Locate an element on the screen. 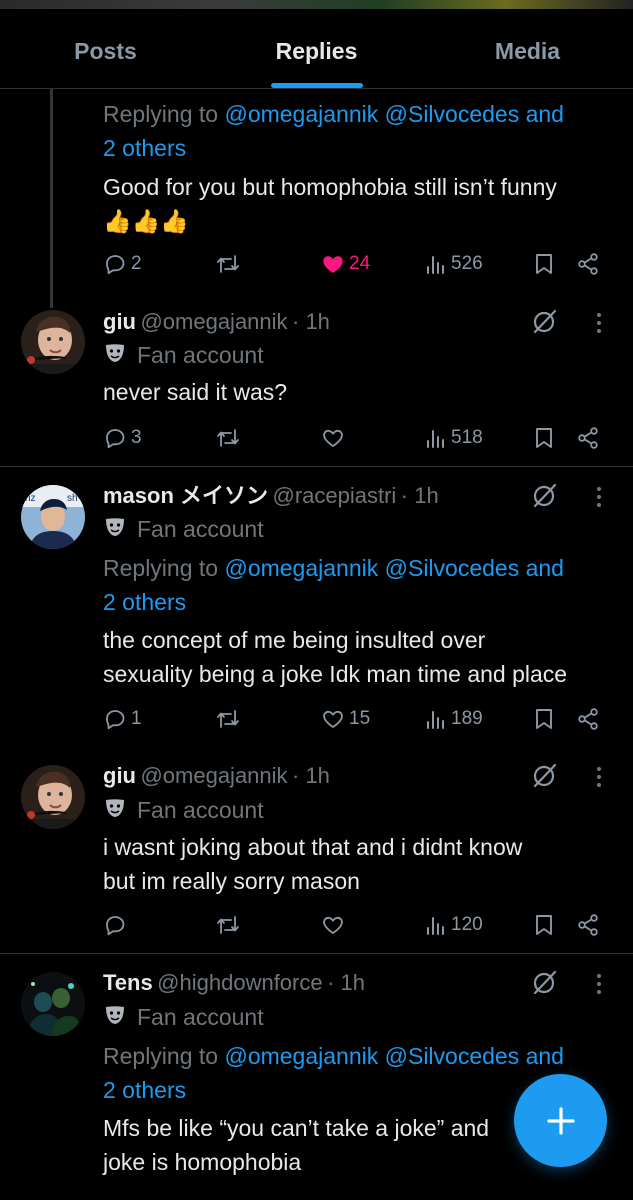 Image resolution: width=633 pixels, height=1200 pixels. display-name: mason メイソン is located at coordinates (185, 495).